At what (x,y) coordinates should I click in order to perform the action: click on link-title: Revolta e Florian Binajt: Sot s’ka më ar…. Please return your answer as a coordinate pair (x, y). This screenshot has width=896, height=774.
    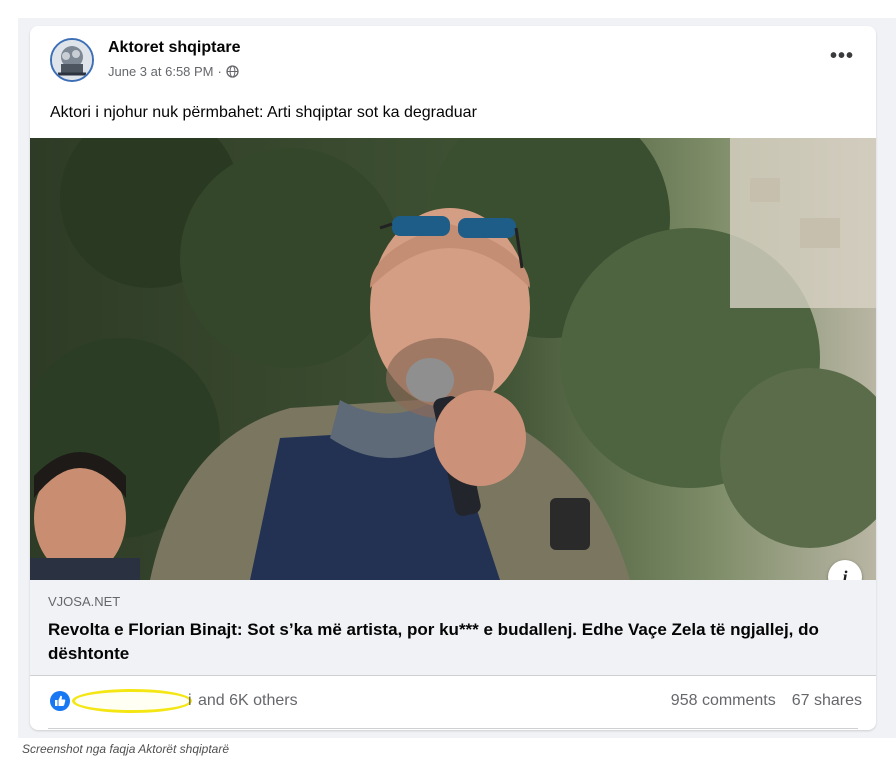
    Looking at the image, I should click on (438, 642).